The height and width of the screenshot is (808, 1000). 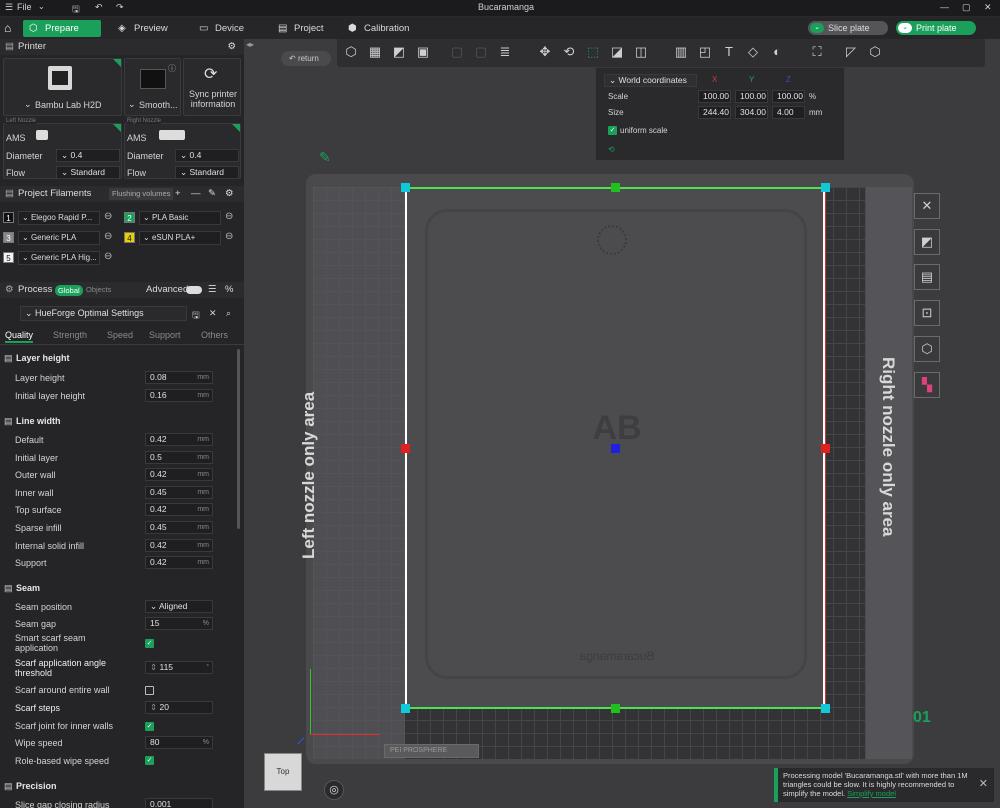 I want to click on minimize-icon: —, so click(x=944, y=7).